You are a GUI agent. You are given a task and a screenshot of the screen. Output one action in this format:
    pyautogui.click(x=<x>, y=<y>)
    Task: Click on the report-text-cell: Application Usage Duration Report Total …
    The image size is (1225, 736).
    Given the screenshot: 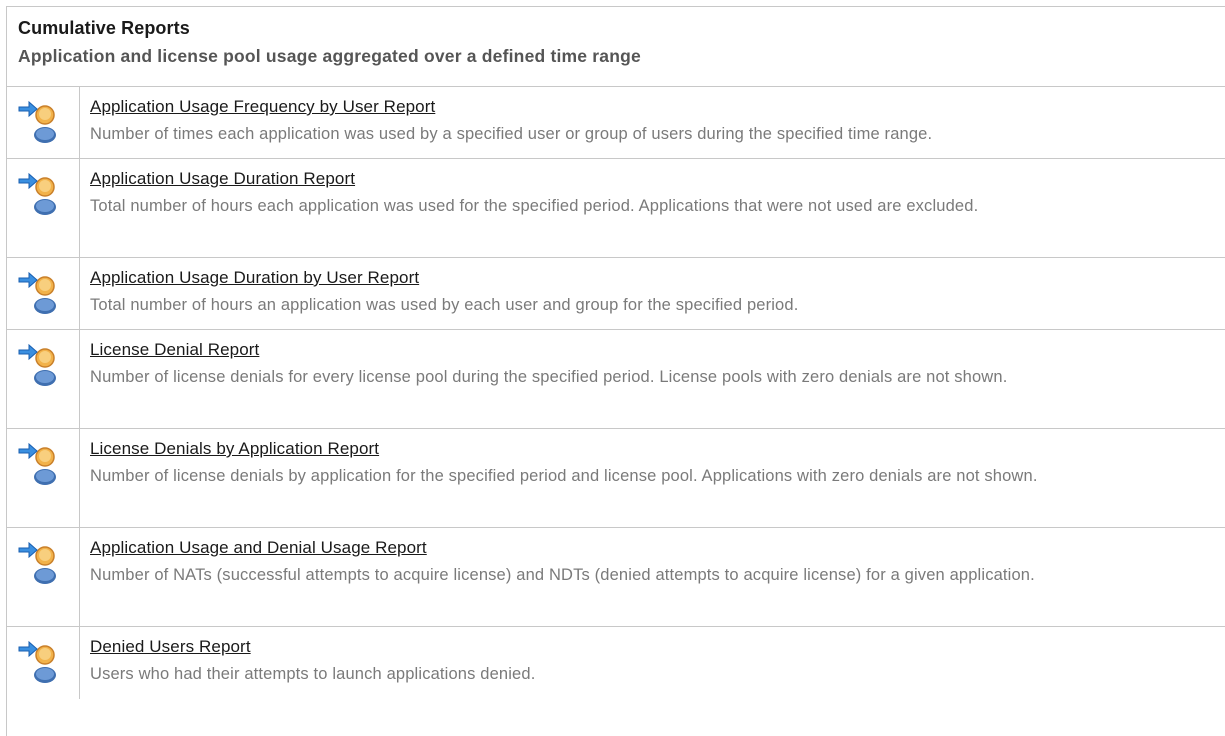 What is the action you would take?
    pyautogui.click(x=652, y=208)
    